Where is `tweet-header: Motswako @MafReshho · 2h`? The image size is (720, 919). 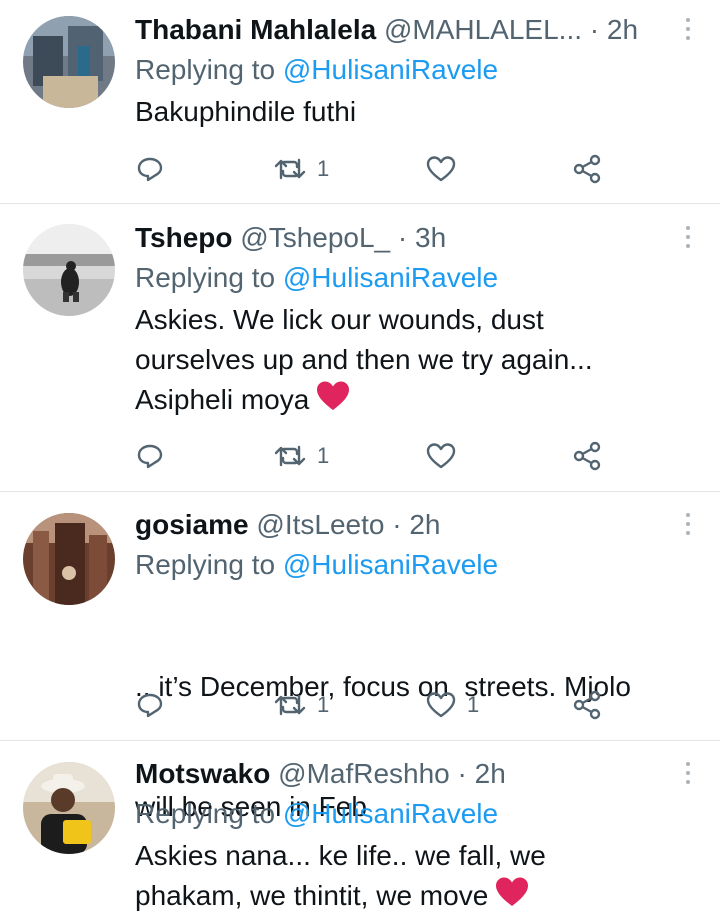
tweet-header: Motswako @MafReshho · 2h is located at coordinates (397, 774).